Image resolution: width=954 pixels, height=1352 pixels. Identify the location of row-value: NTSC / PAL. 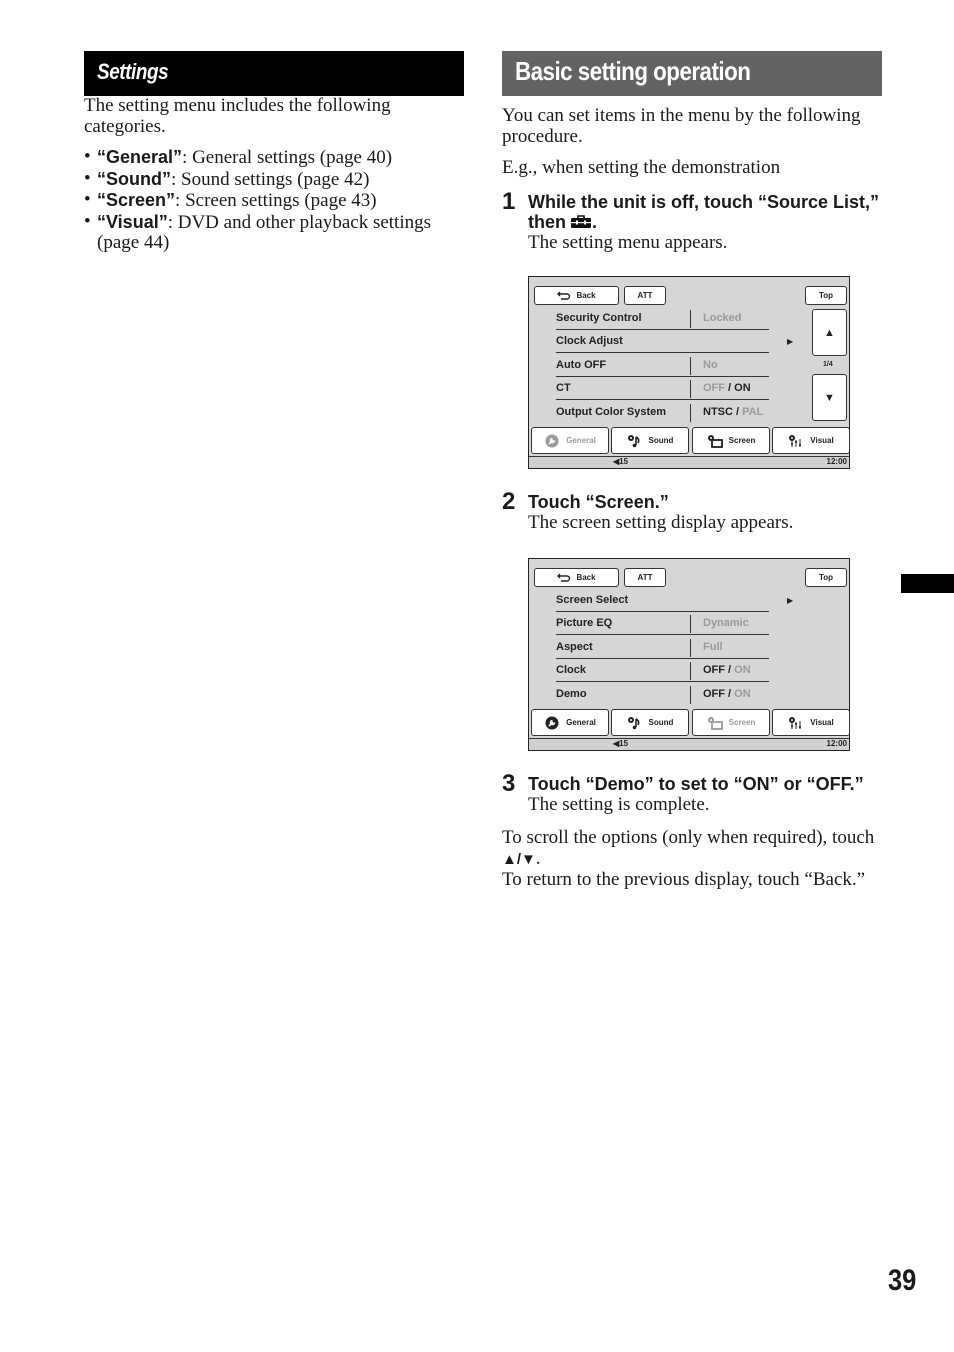
(733, 412).